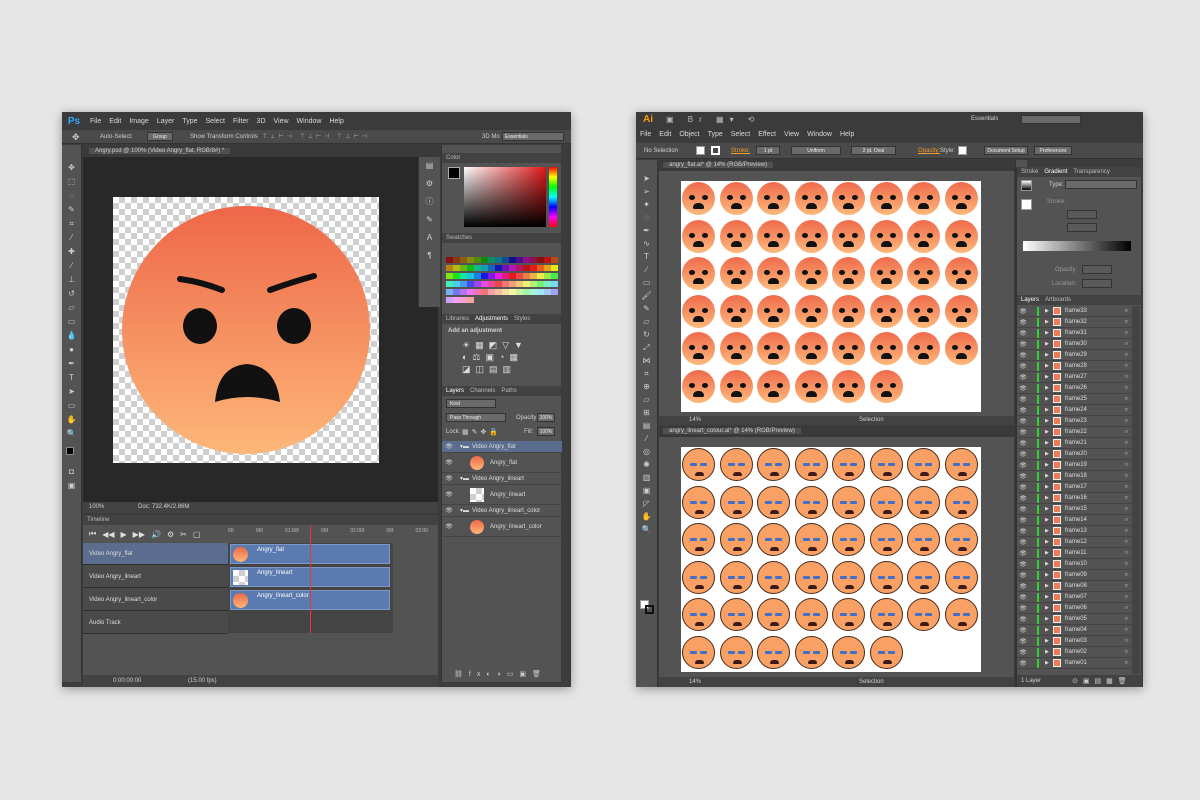 This screenshot has height=800, width=1200. I want to click on blend-tool: ◎, so click(646, 451).